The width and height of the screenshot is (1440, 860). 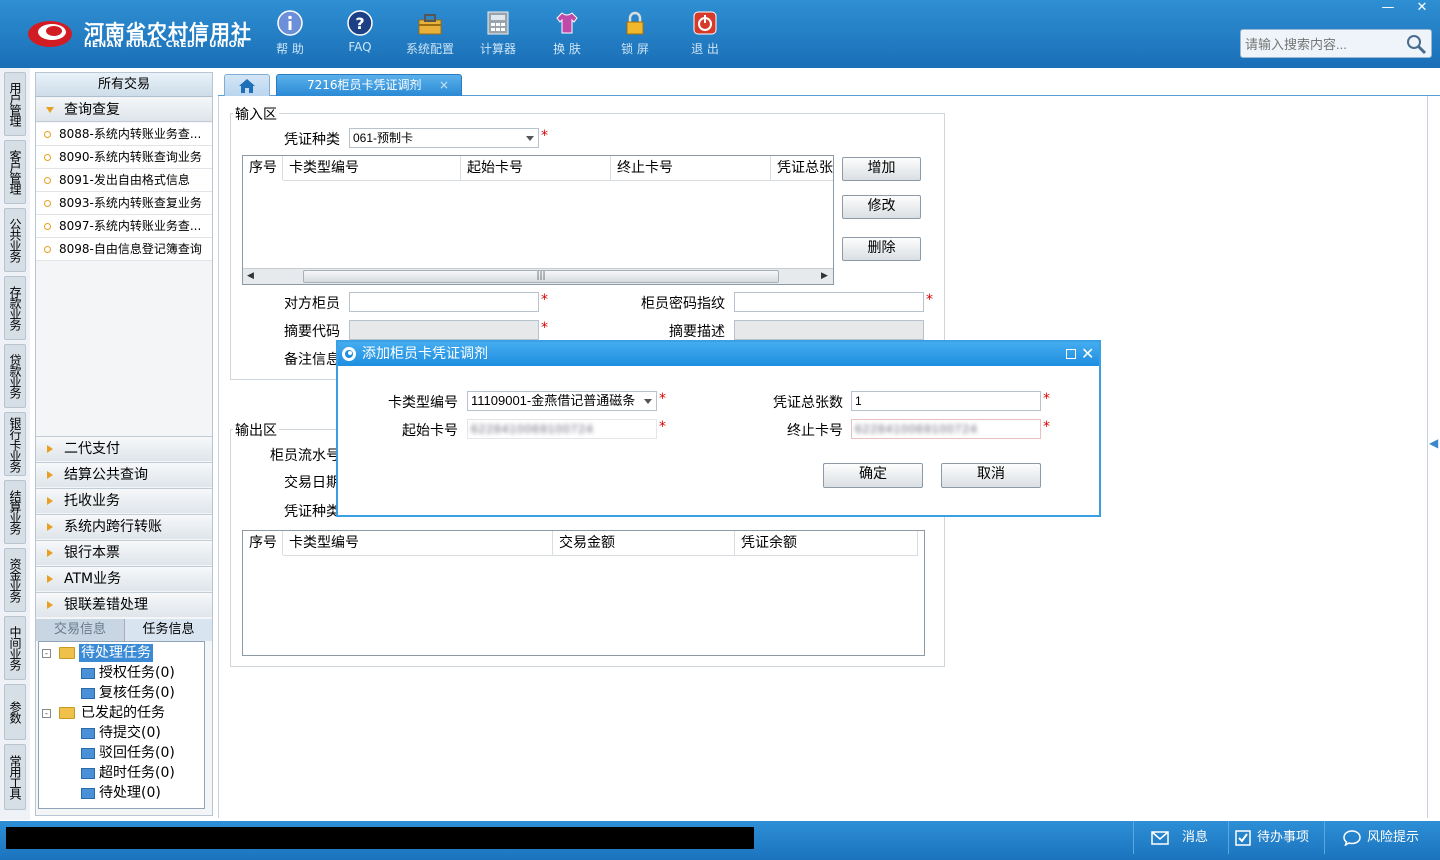 I want to click on tree-node-rejected: 驳回任务(0), so click(x=137, y=753).